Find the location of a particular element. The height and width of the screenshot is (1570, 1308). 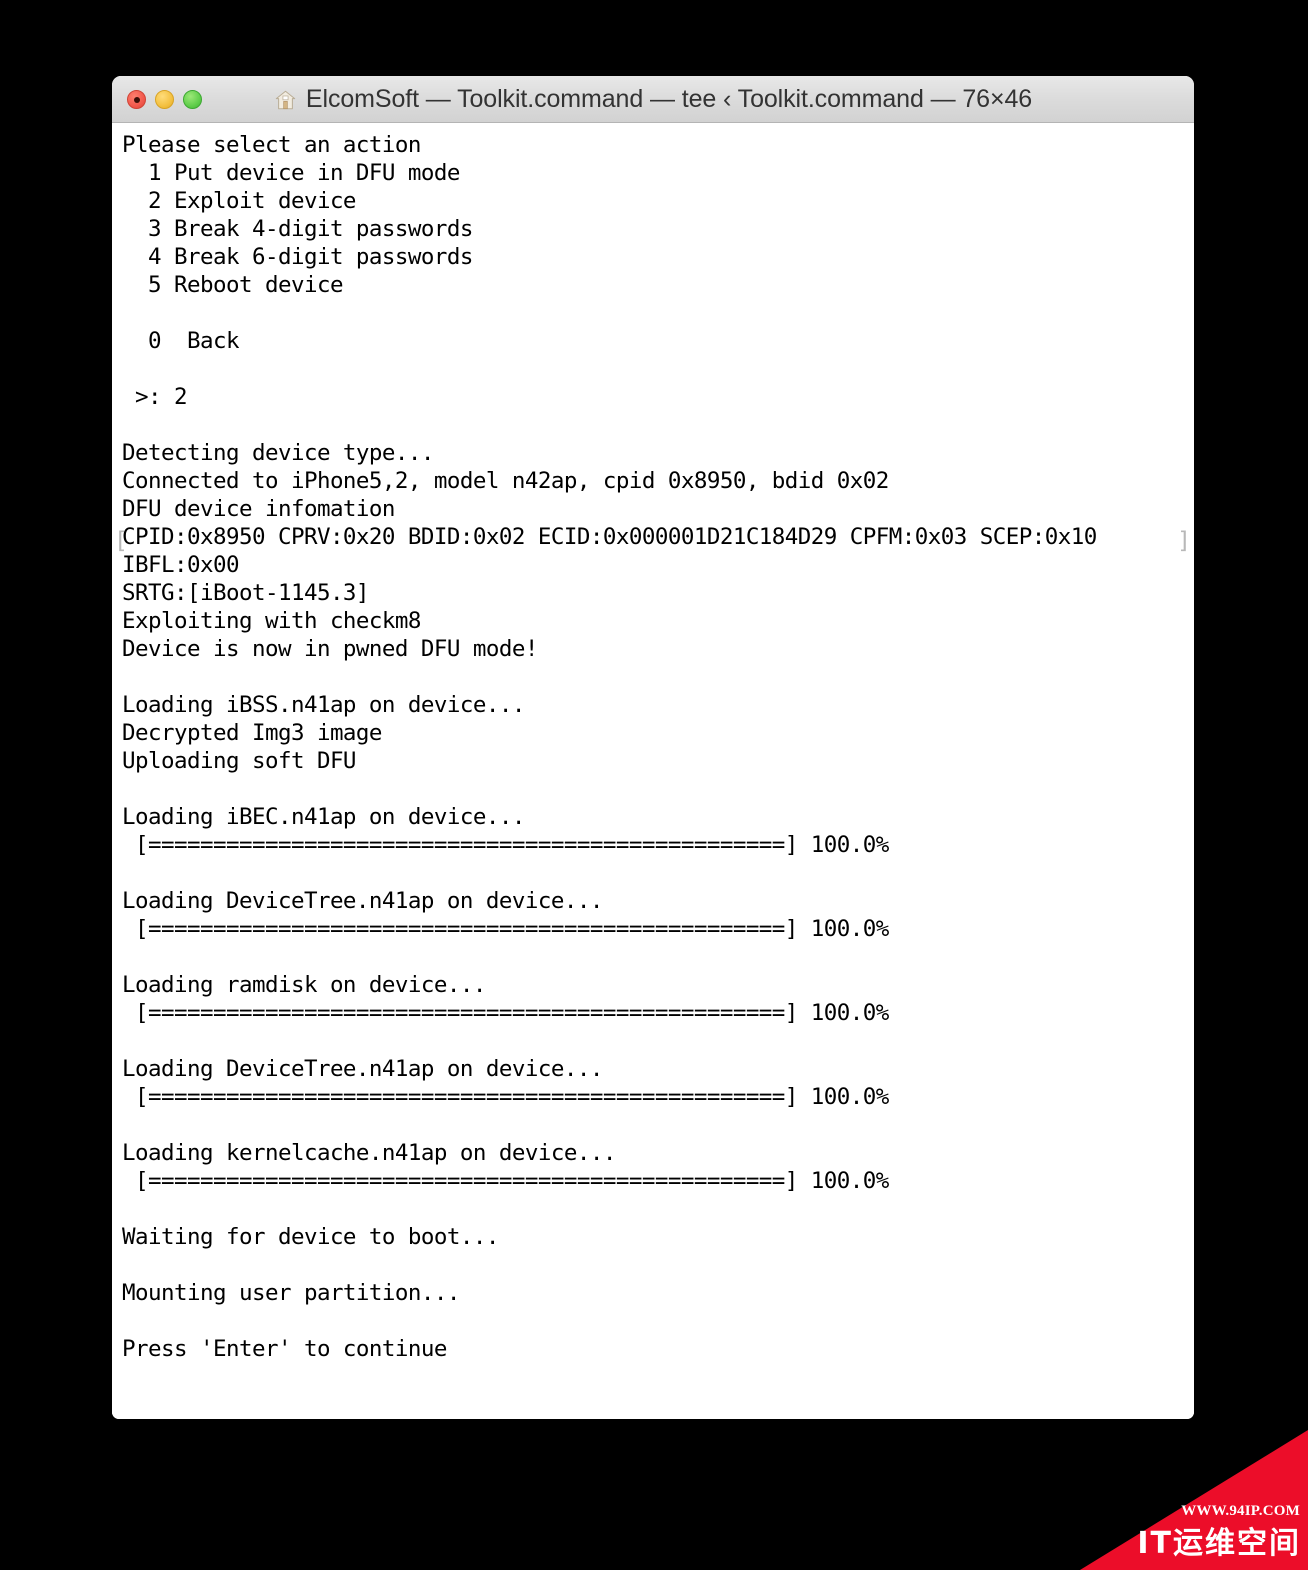

terminal-line: 4 Break 6-digit passwords is located at coordinates (297, 257).